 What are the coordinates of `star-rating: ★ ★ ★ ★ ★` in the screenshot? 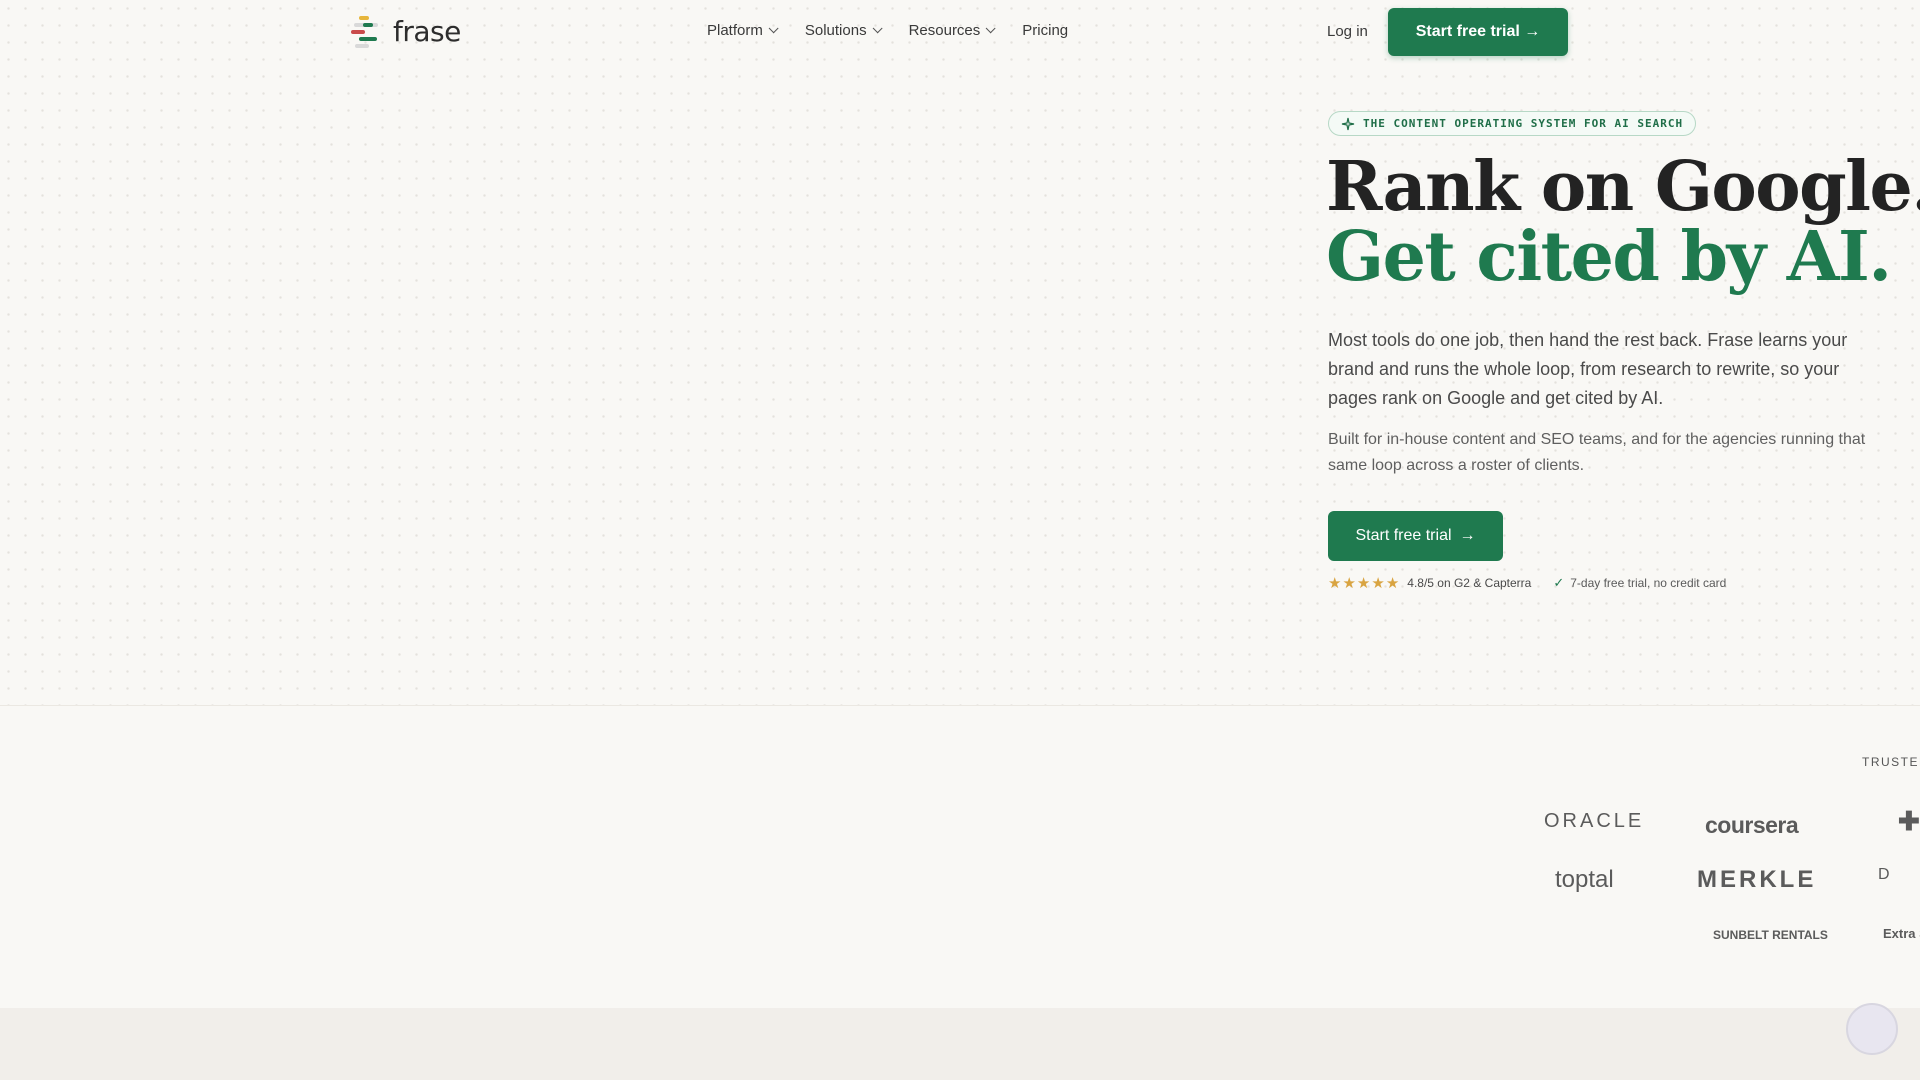 It's located at (1363, 583).